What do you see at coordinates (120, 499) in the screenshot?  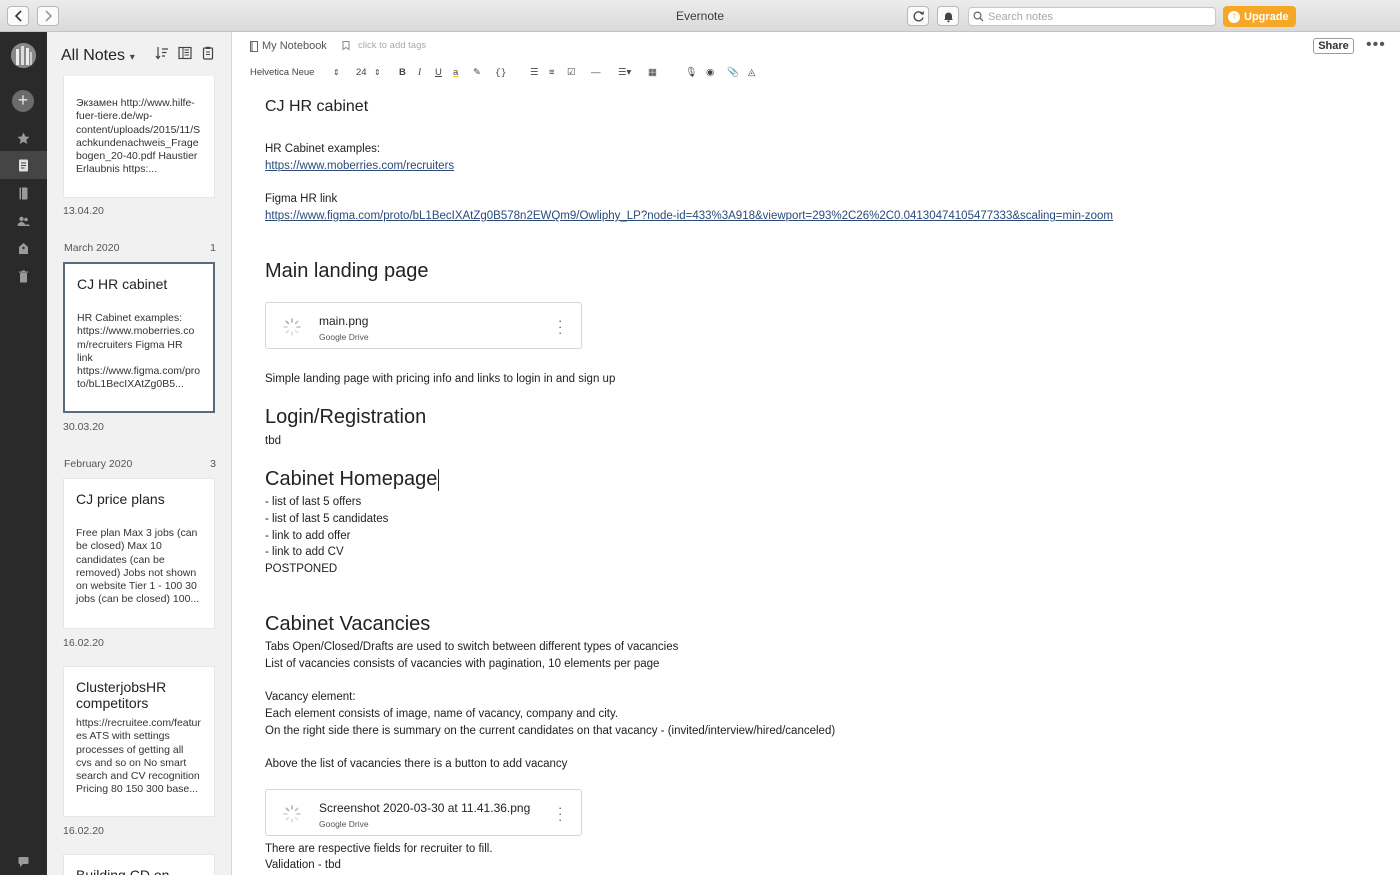 I see `note-card-title: CJ price plans` at bounding box center [120, 499].